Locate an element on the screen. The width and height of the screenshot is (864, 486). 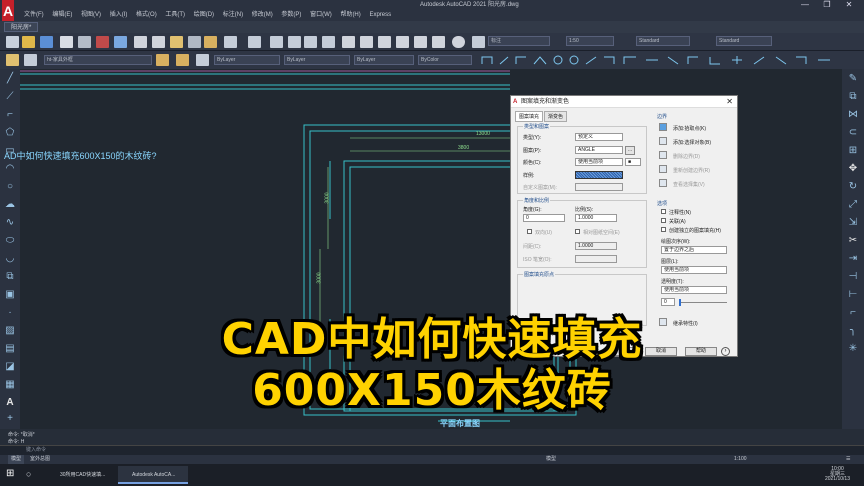
design-center-icon is located at coordinates (366, 42).